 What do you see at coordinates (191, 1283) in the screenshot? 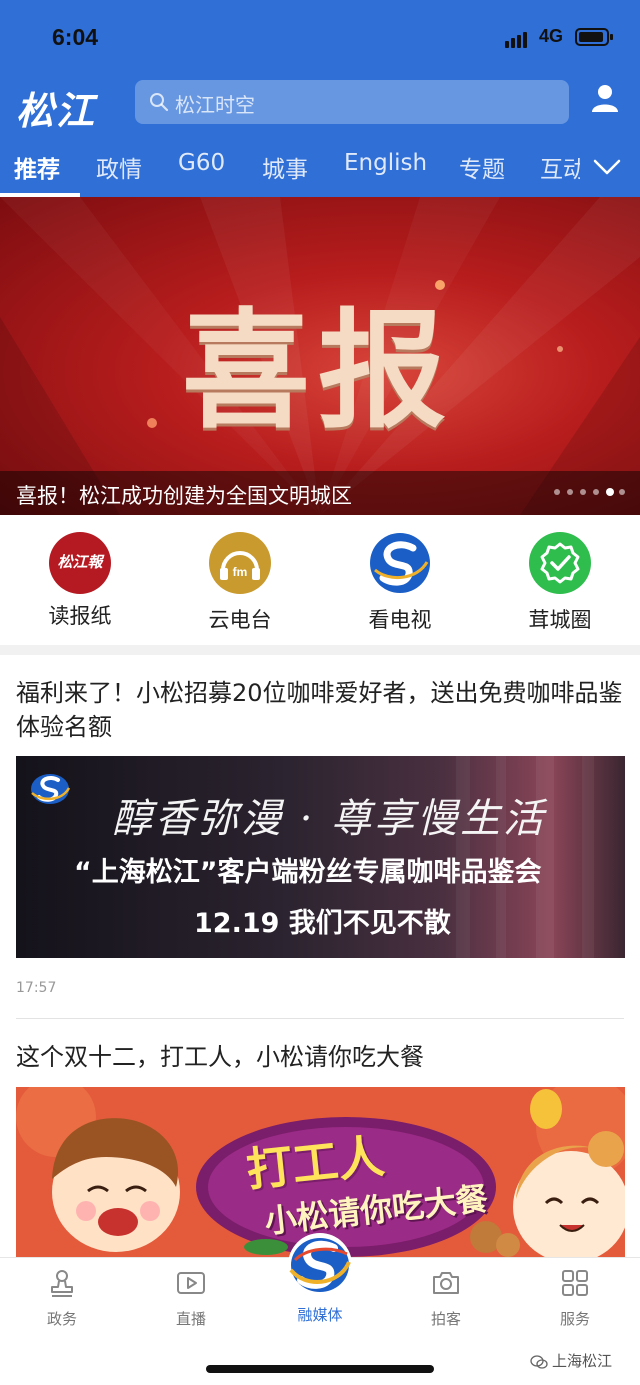
I see `play-icon` at bounding box center [191, 1283].